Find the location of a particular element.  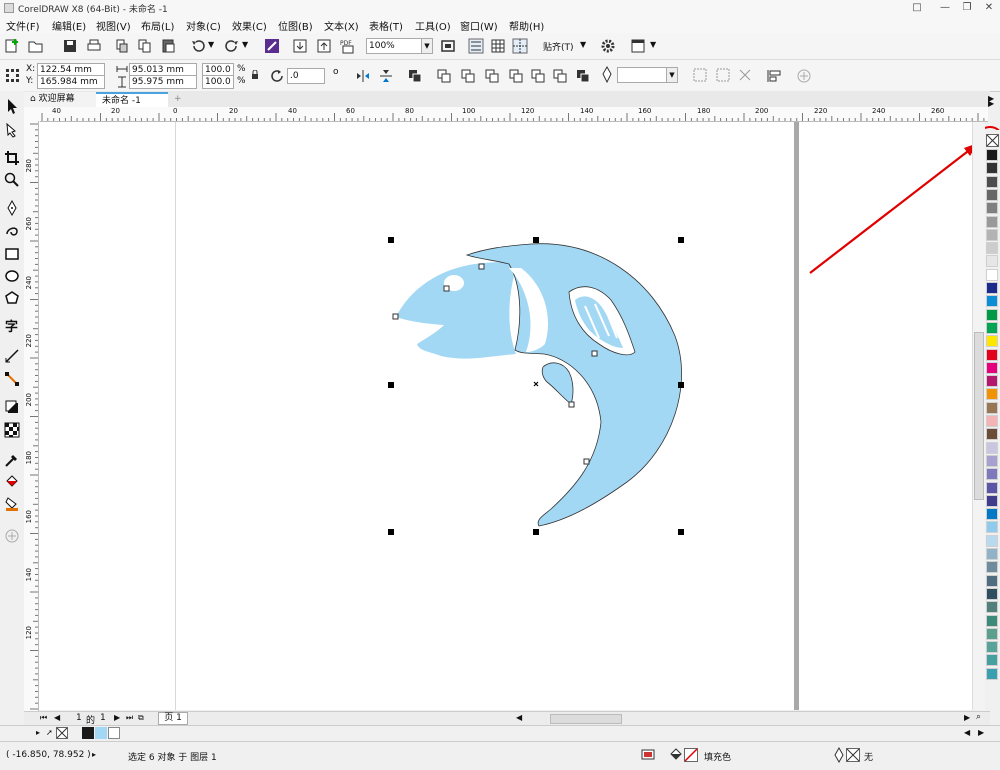

rectangle-tool-icon is located at coordinates (12, 254).